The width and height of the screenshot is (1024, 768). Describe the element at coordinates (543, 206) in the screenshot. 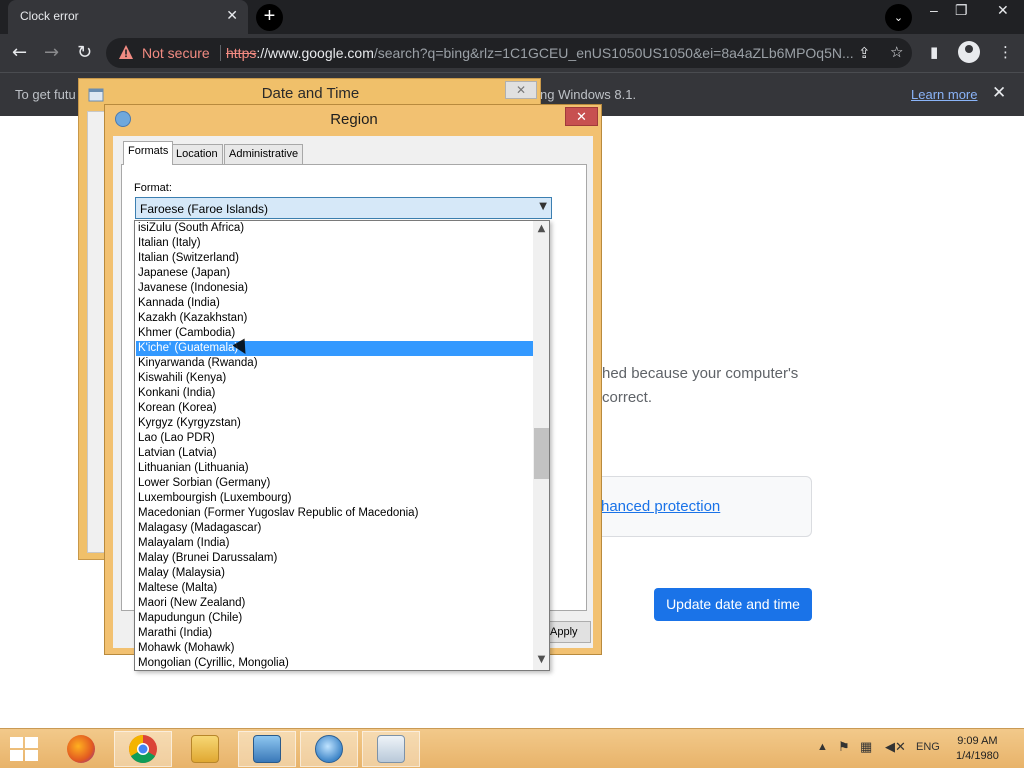

I see `chevron-down-icon: ▼` at that location.